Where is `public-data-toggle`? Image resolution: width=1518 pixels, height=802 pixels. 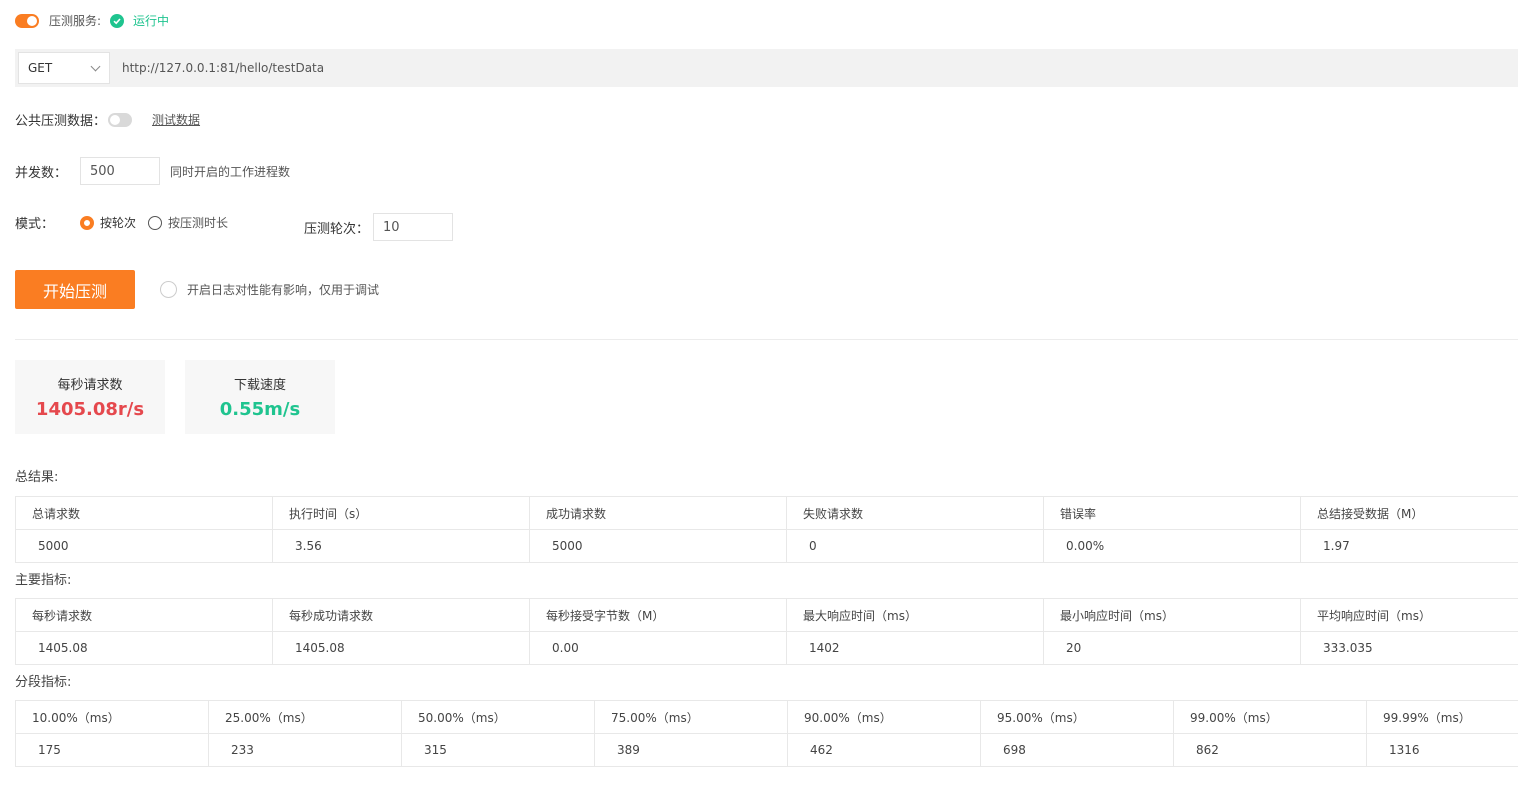
public-data-toggle is located at coordinates (120, 119).